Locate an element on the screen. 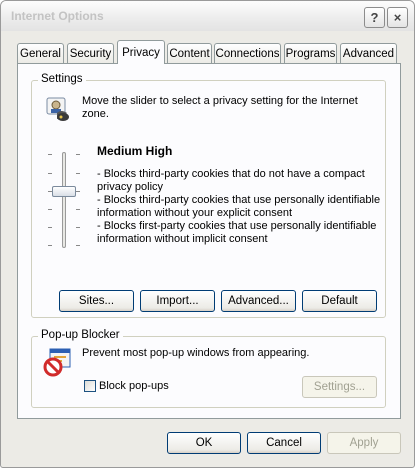 The image size is (415, 468). help-button: ? is located at coordinates (374, 17).